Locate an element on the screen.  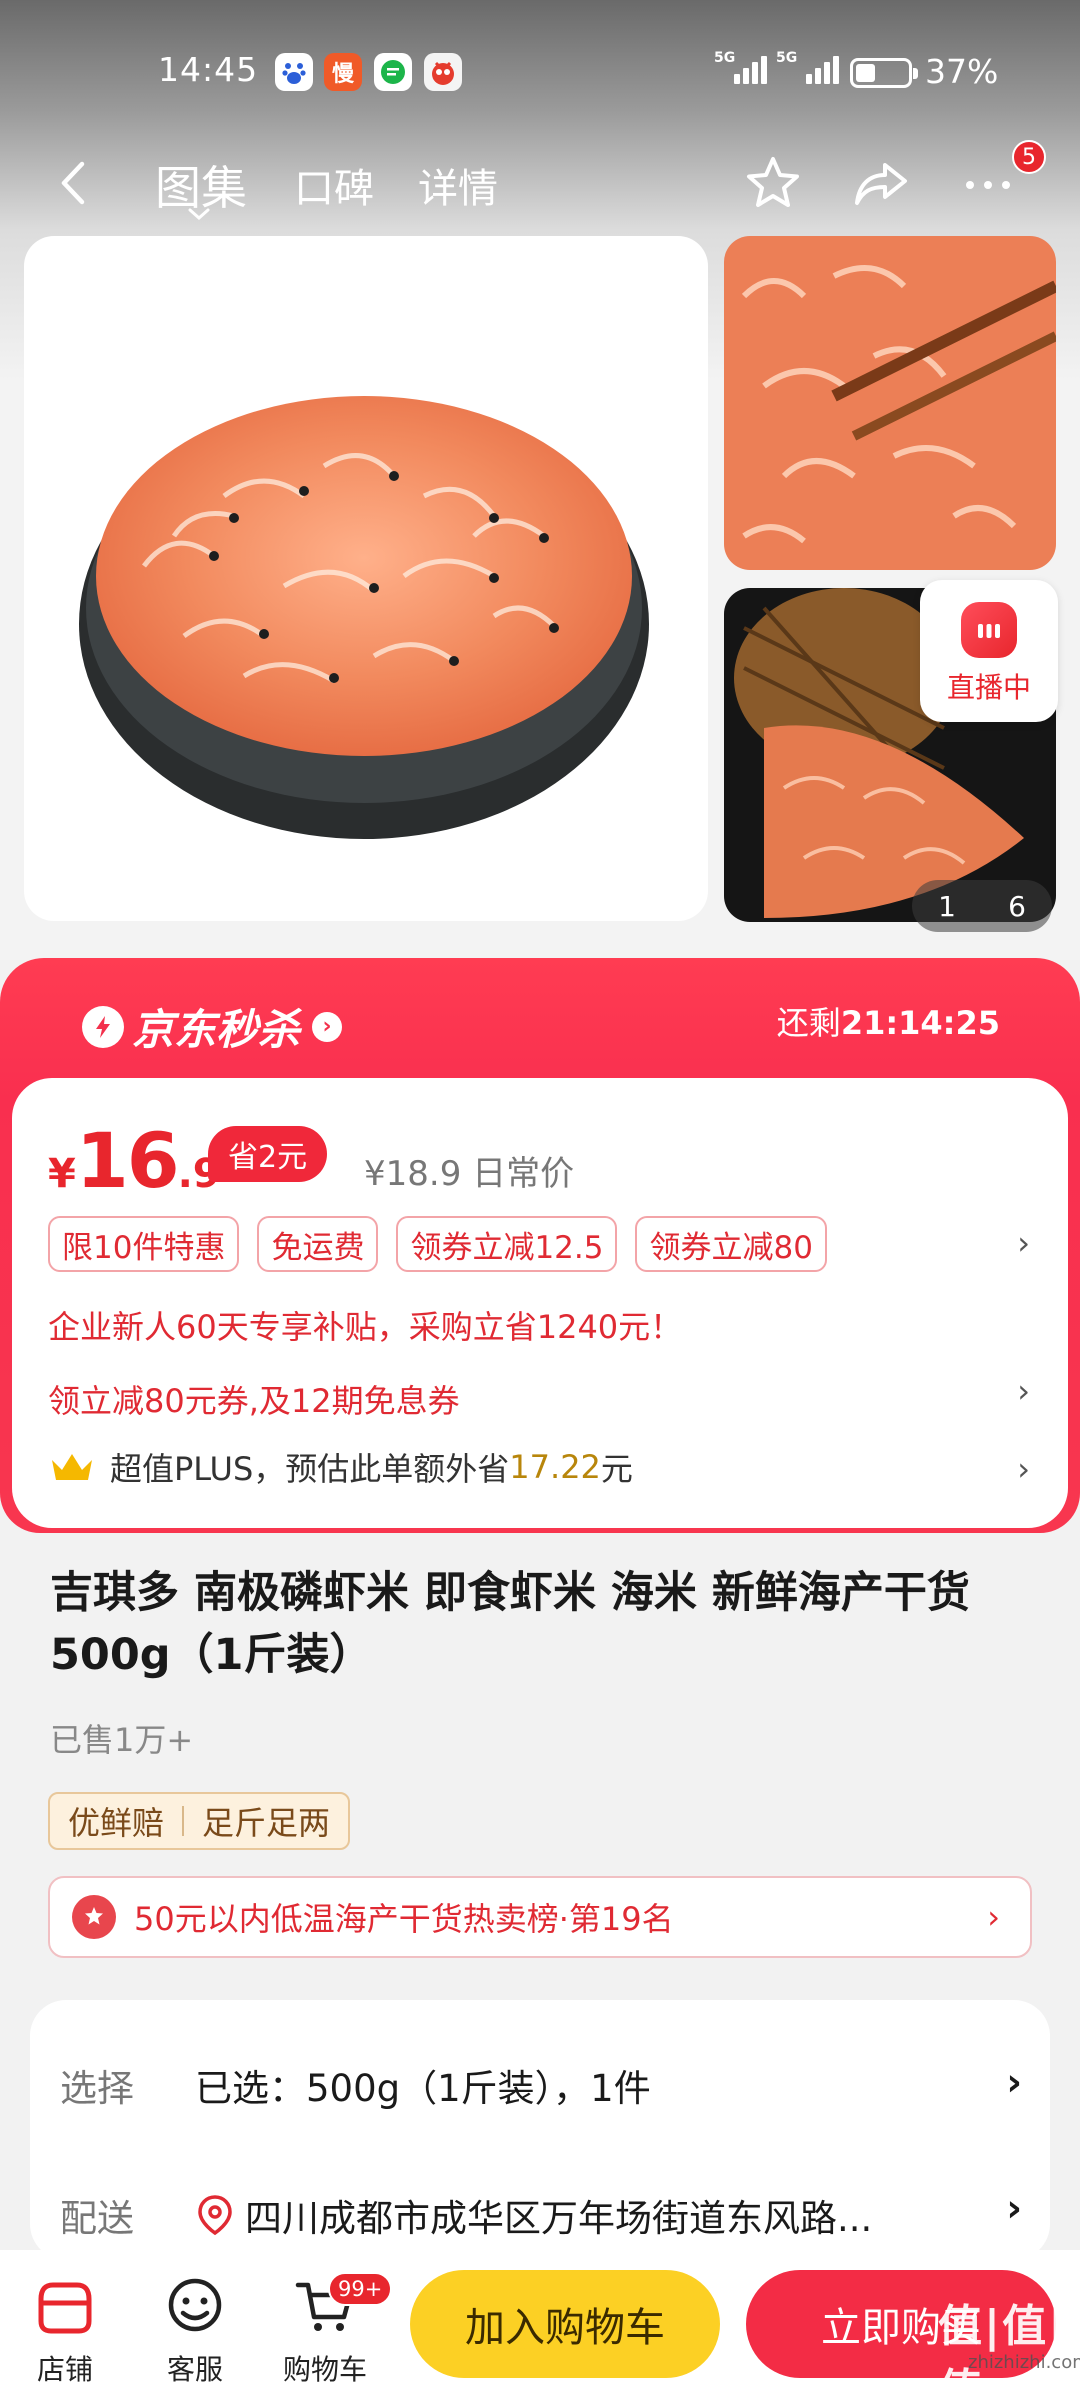
coupon-line: 领立减80元券,及12期免息券 is located at coordinates (254, 1399).